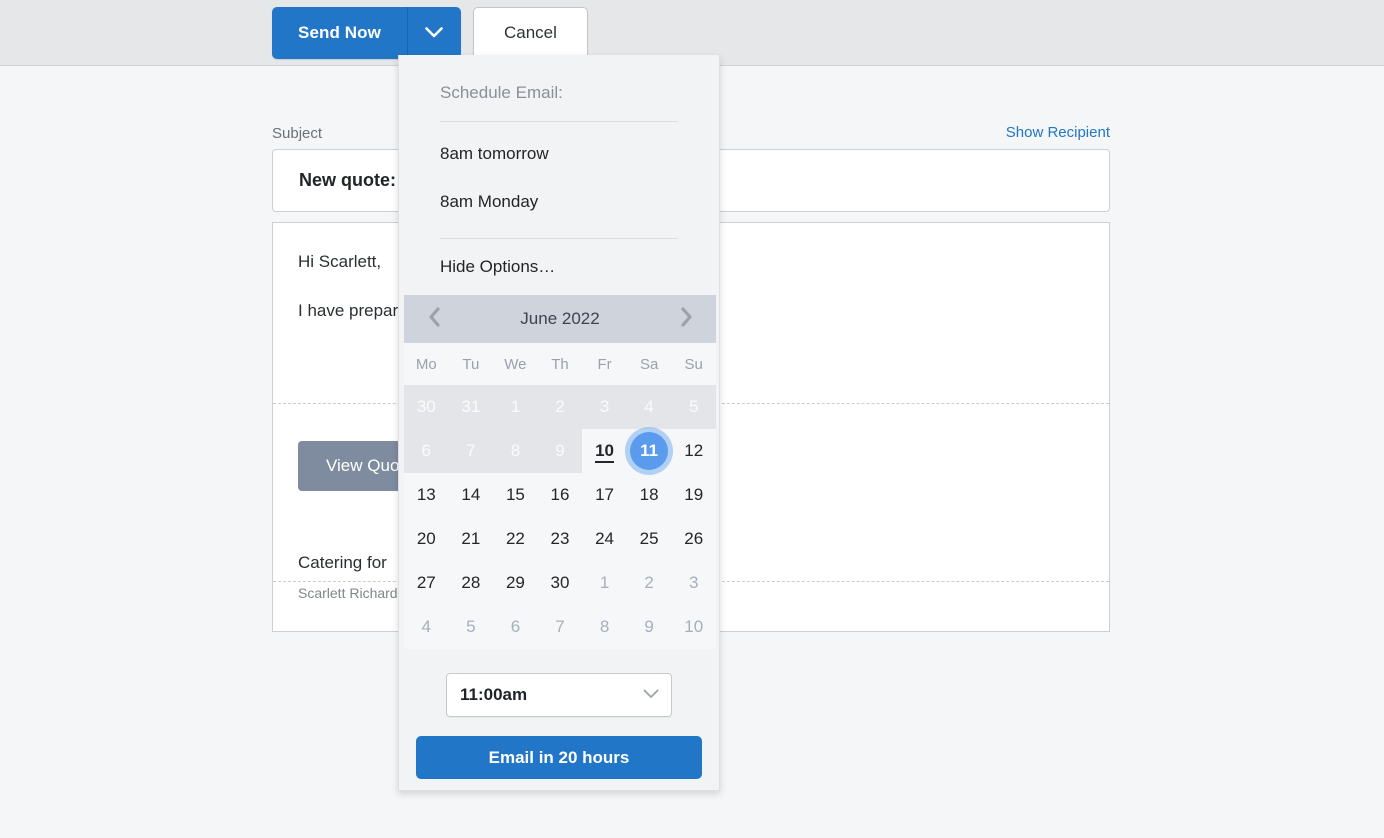 The image size is (1384, 838). I want to click on calendar-day-label: 21, so click(471, 538).